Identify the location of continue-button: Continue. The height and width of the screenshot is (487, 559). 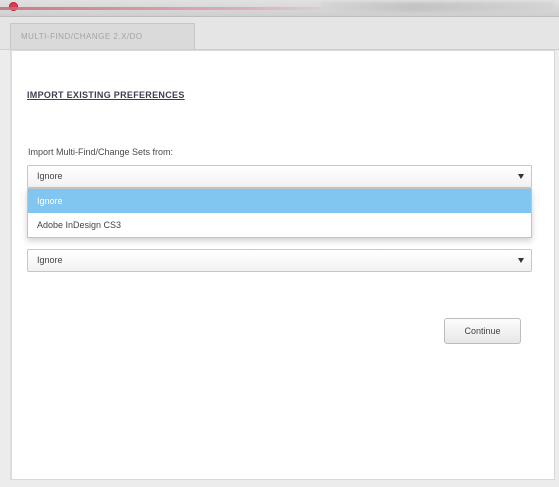
(482, 331).